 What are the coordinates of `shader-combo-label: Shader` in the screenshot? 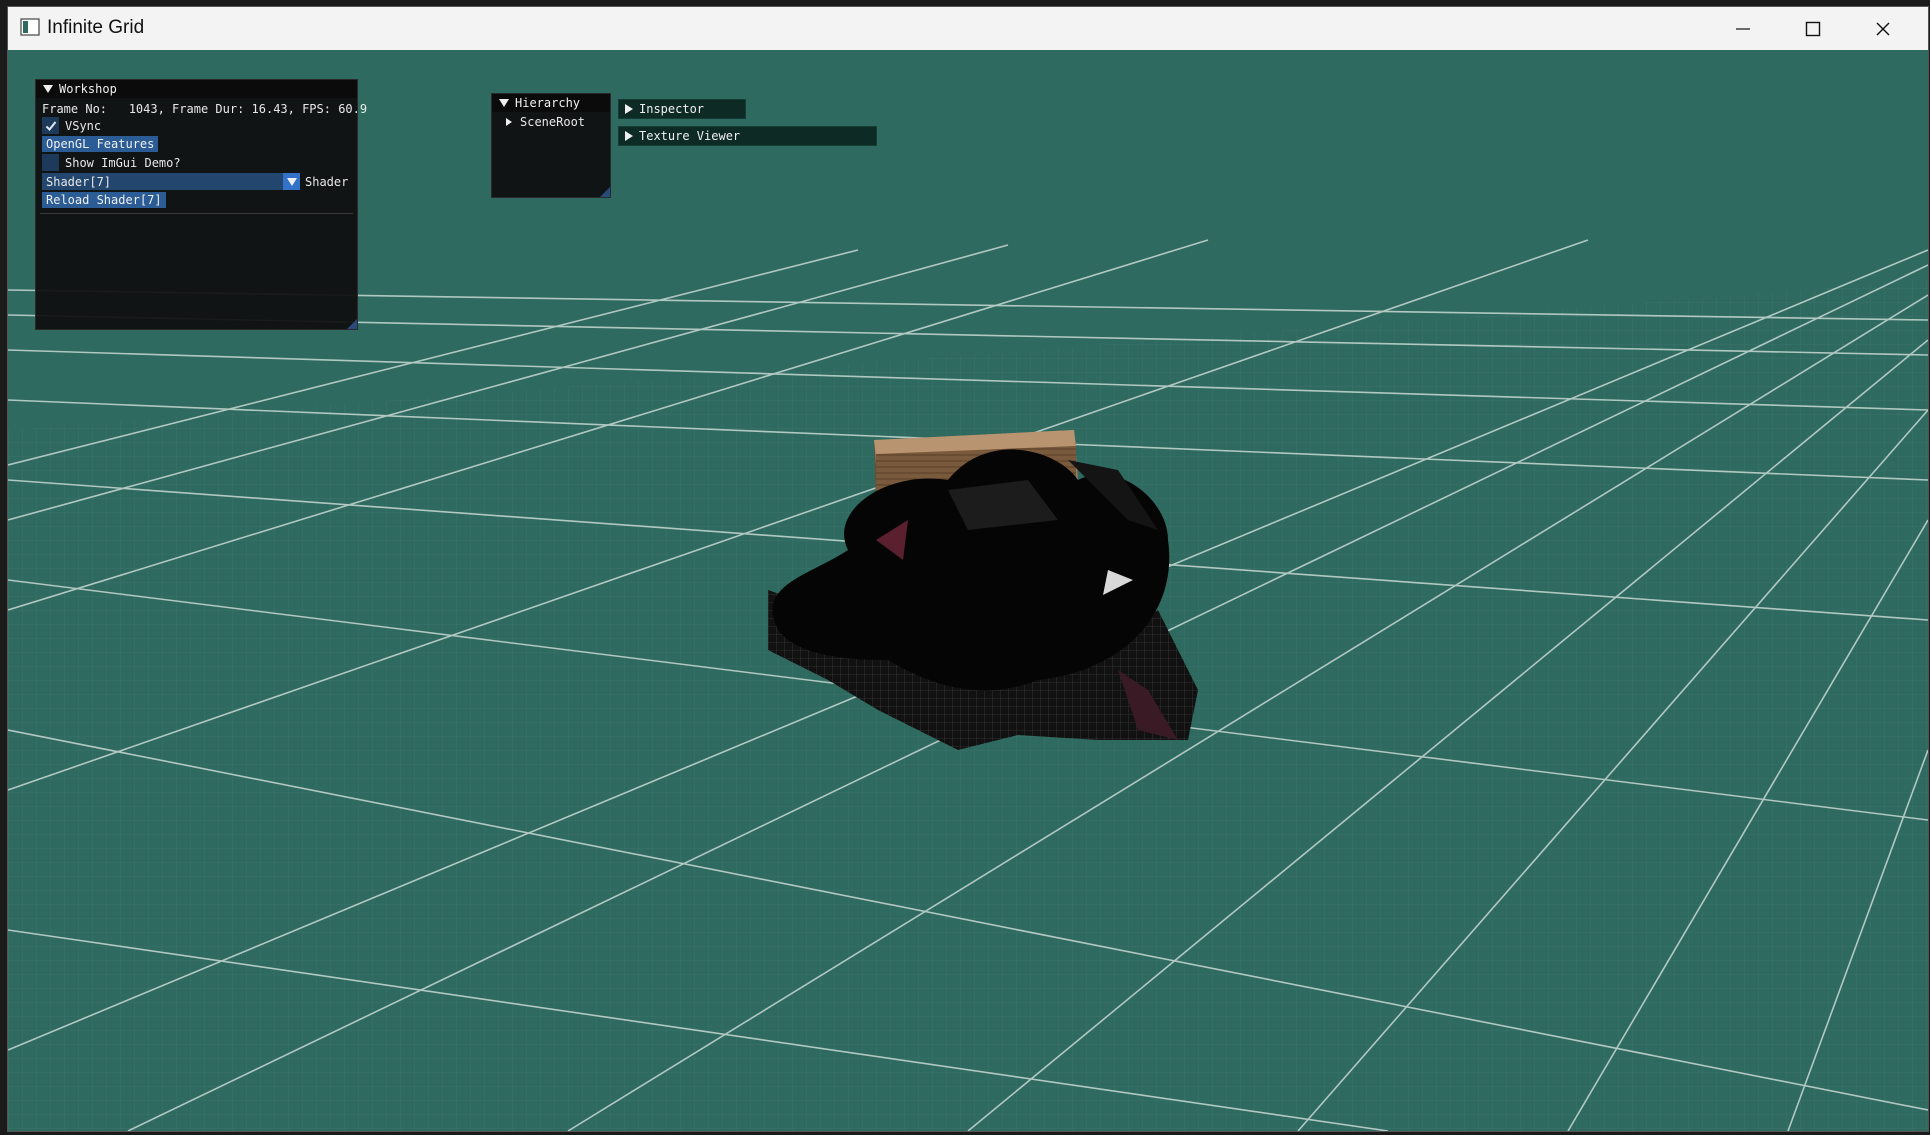 It's located at (327, 181).